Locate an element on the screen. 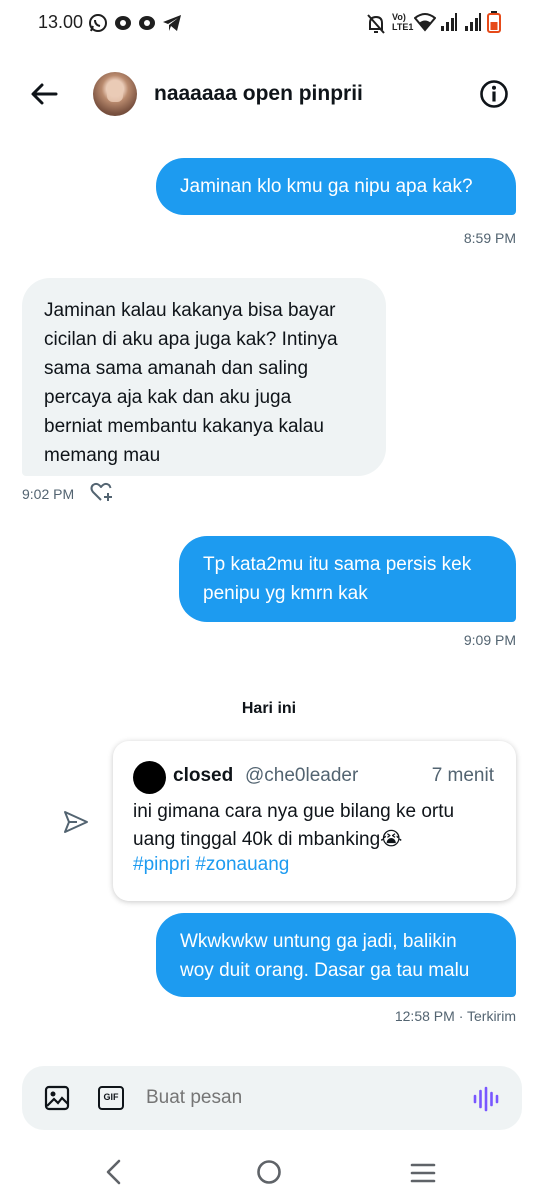 This screenshot has height=1200, width=538. status-time: 13.00 is located at coordinates (61, 22).